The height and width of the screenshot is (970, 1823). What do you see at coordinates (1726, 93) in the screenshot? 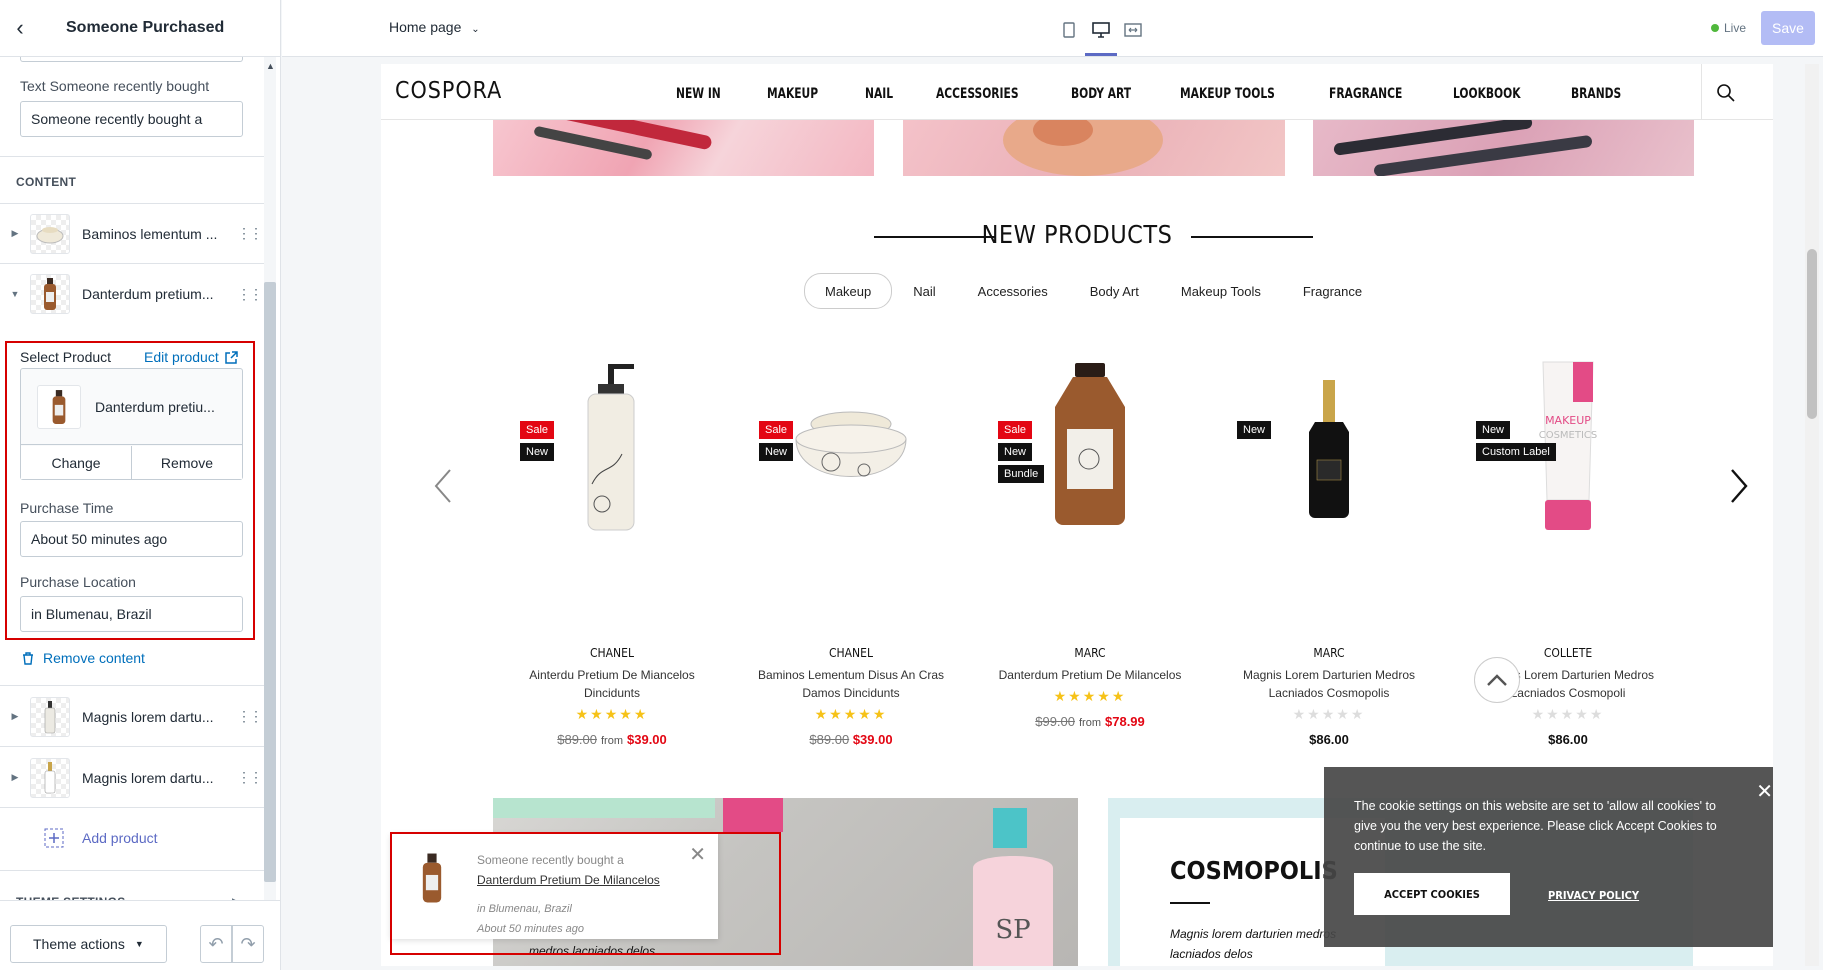
I see `search-icon` at bounding box center [1726, 93].